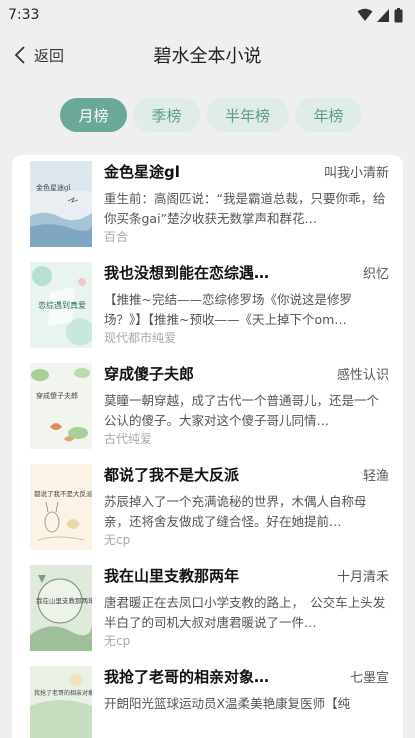 This screenshot has width=415, height=738. I want to click on tab-yearly: 年榜, so click(328, 115).